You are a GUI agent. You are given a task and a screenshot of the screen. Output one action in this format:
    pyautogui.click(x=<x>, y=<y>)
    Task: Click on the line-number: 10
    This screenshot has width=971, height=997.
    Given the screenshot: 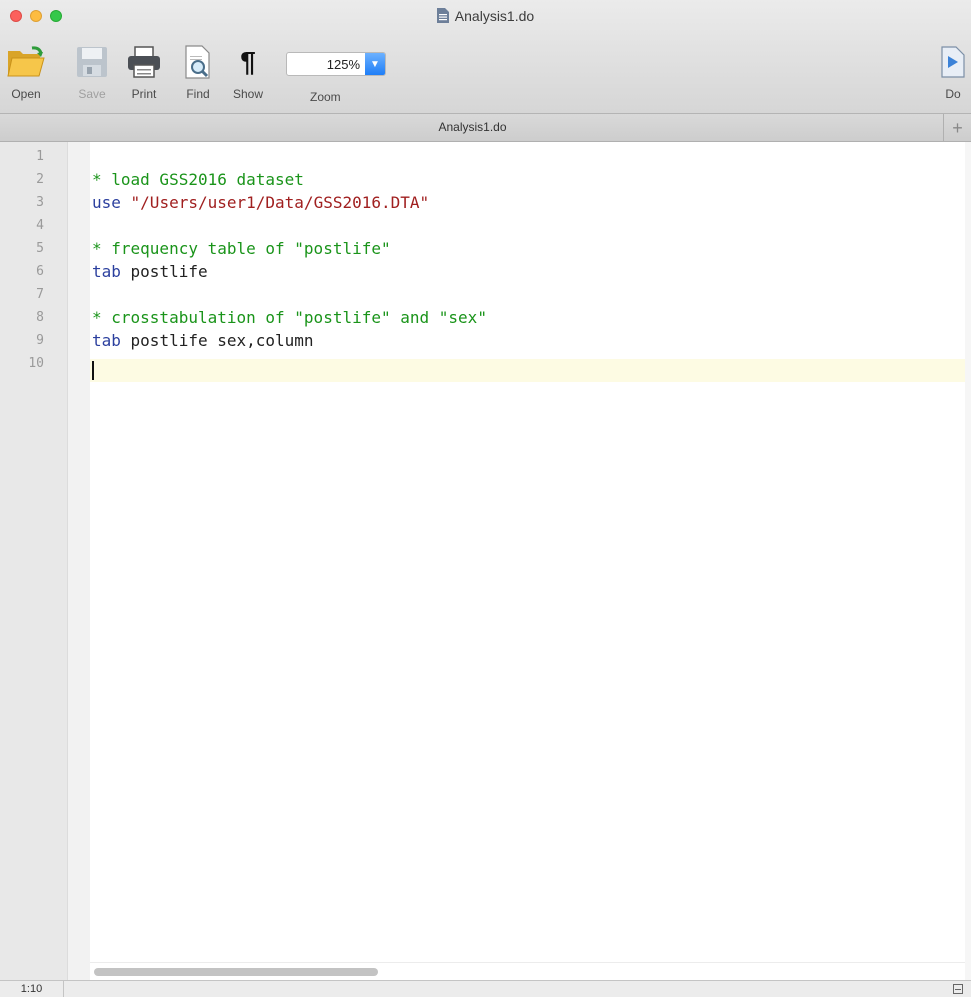 What is the action you would take?
    pyautogui.click(x=36, y=363)
    